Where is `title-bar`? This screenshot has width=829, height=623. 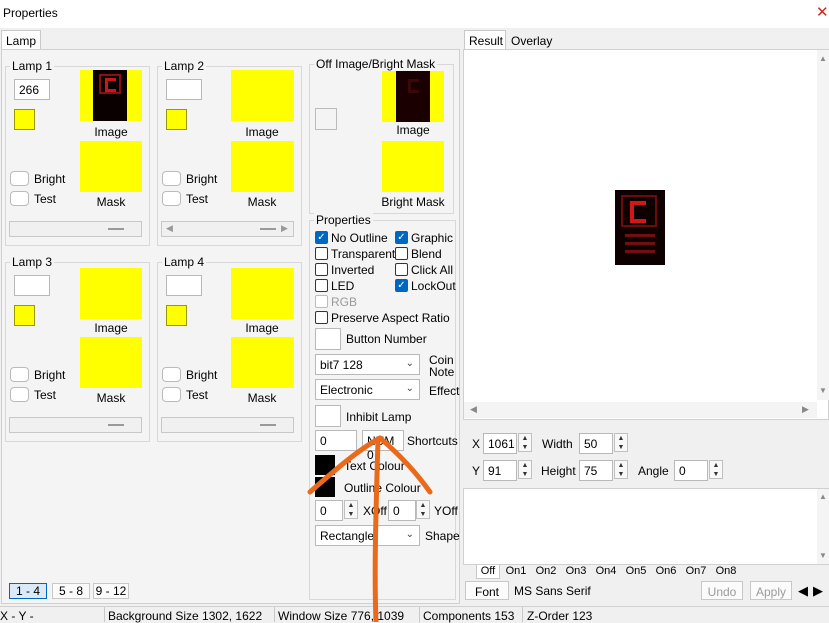 title-bar is located at coordinates (414, 14).